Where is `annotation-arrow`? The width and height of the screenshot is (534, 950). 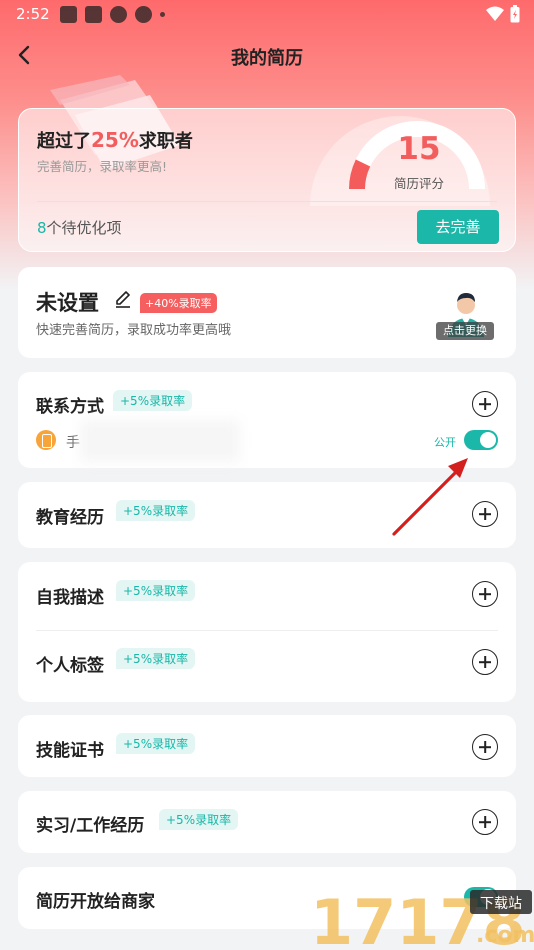 annotation-arrow is located at coordinates (430, 497).